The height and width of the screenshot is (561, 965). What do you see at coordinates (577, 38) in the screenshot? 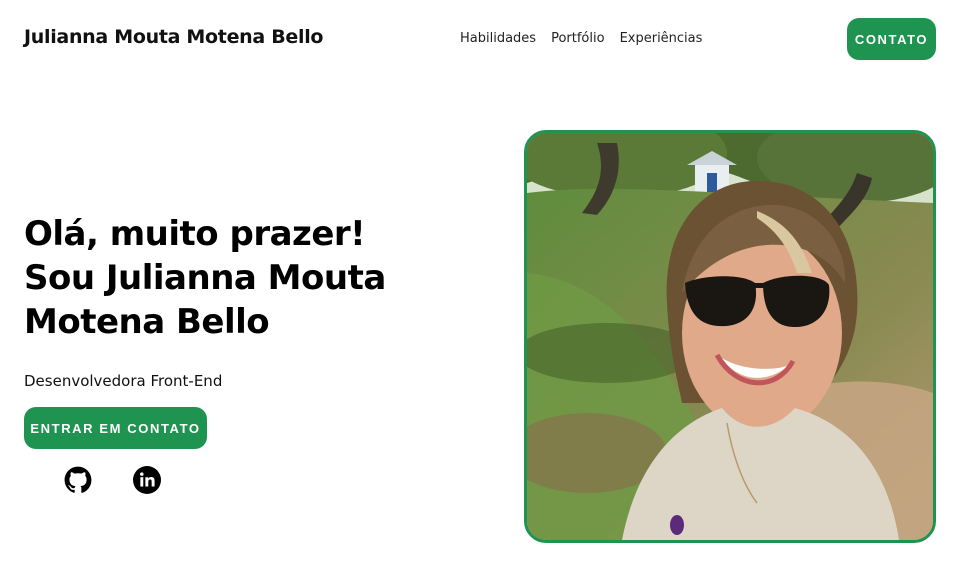
I see `nav-item-portfolio: Portfólio` at bounding box center [577, 38].